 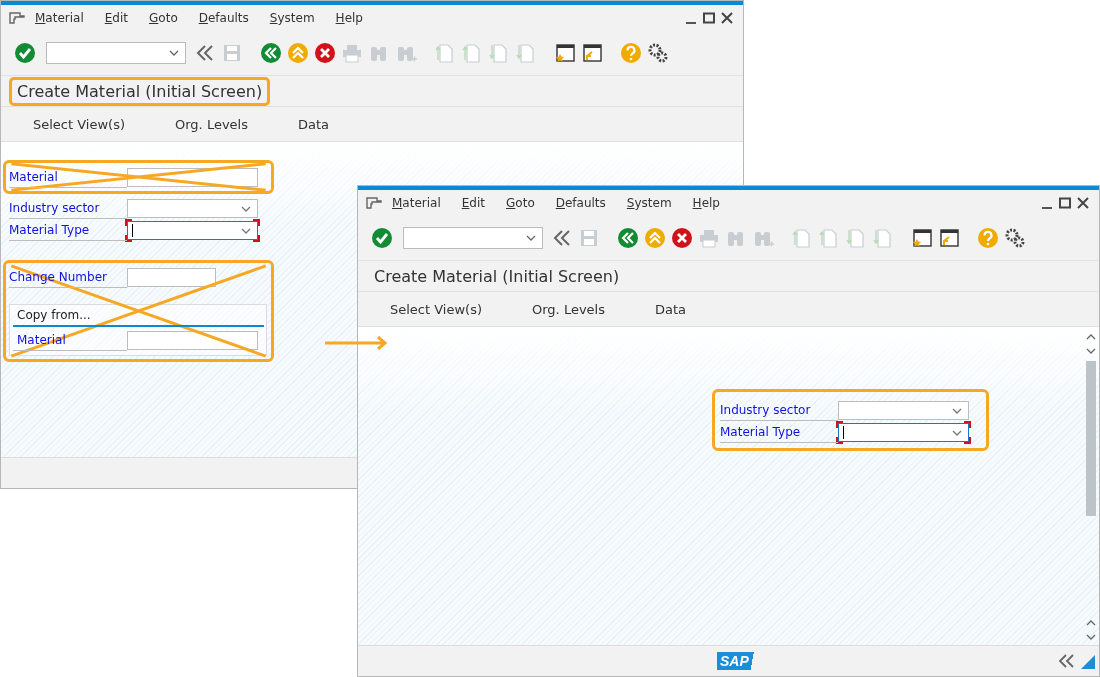 I want to click on field-label: Material, so click(x=68, y=177).